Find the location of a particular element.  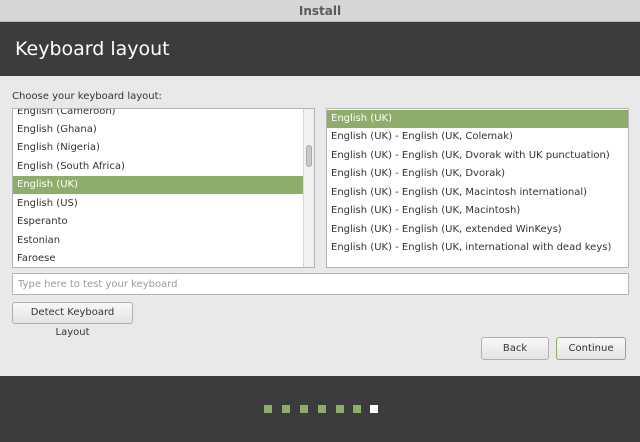

list-item: Estonian is located at coordinates (158, 241).